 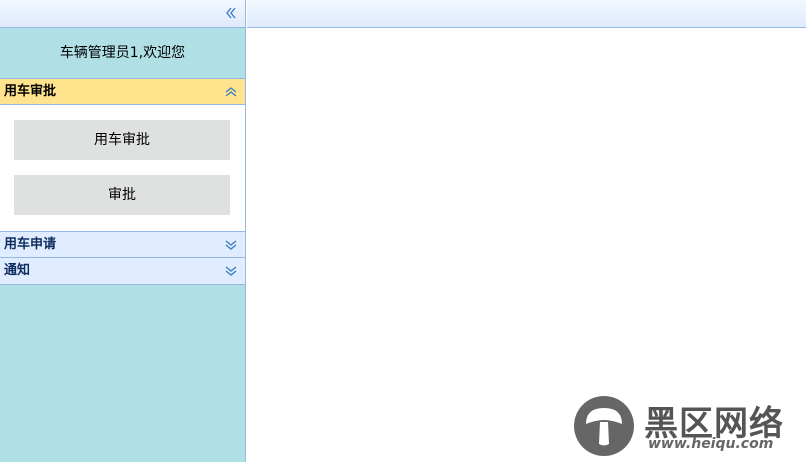 What do you see at coordinates (17, 270) in the screenshot?
I see `accordion-title: 通知` at bounding box center [17, 270].